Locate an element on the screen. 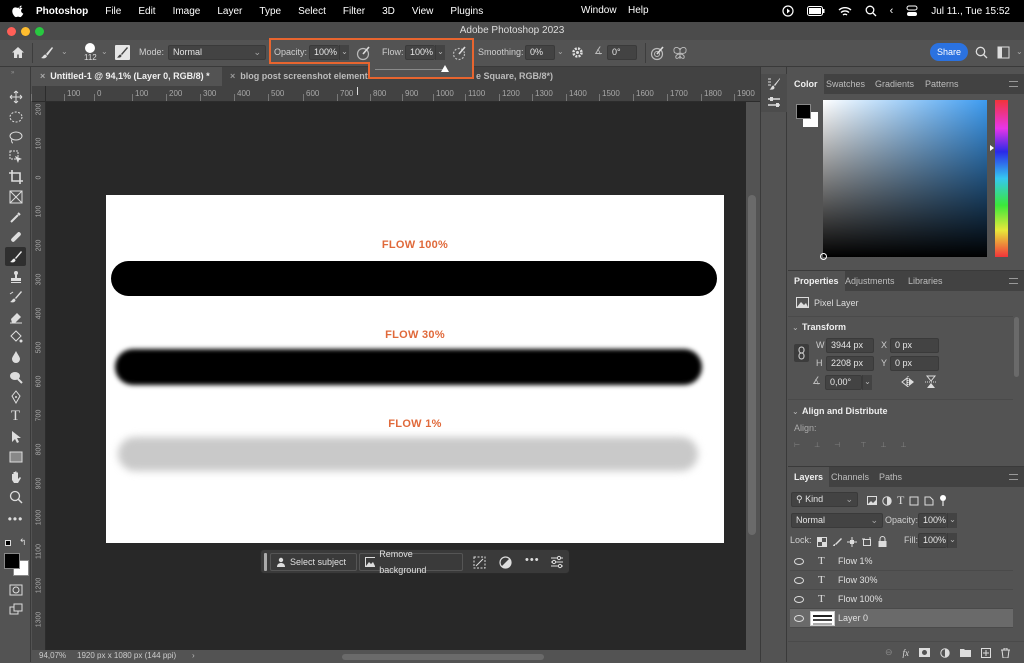 The width and height of the screenshot is (1024, 663). gear-icon is located at coordinates (577, 52).